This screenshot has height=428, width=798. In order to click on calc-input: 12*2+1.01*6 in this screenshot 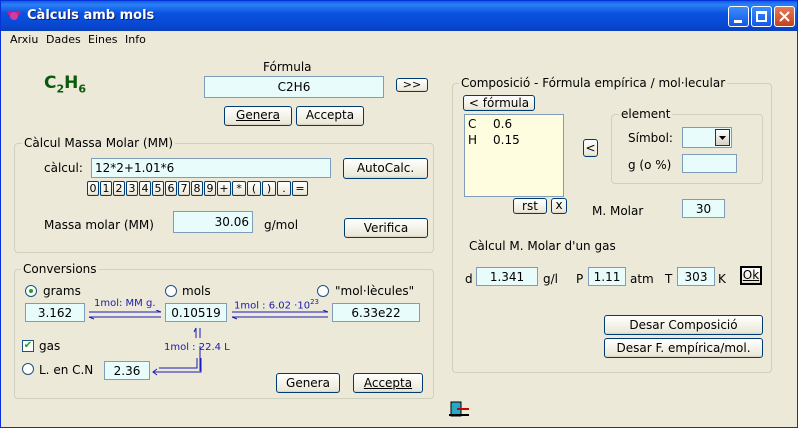, I will do `click(211, 168)`.